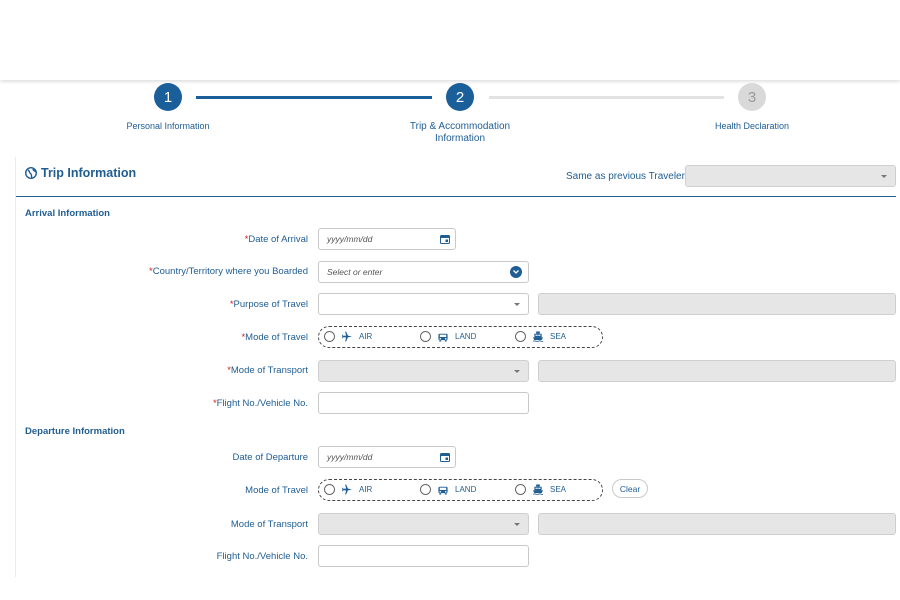 The height and width of the screenshot is (600, 900). I want to click on mode-of-travel-label: *Mode of Travel, so click(274, 337).